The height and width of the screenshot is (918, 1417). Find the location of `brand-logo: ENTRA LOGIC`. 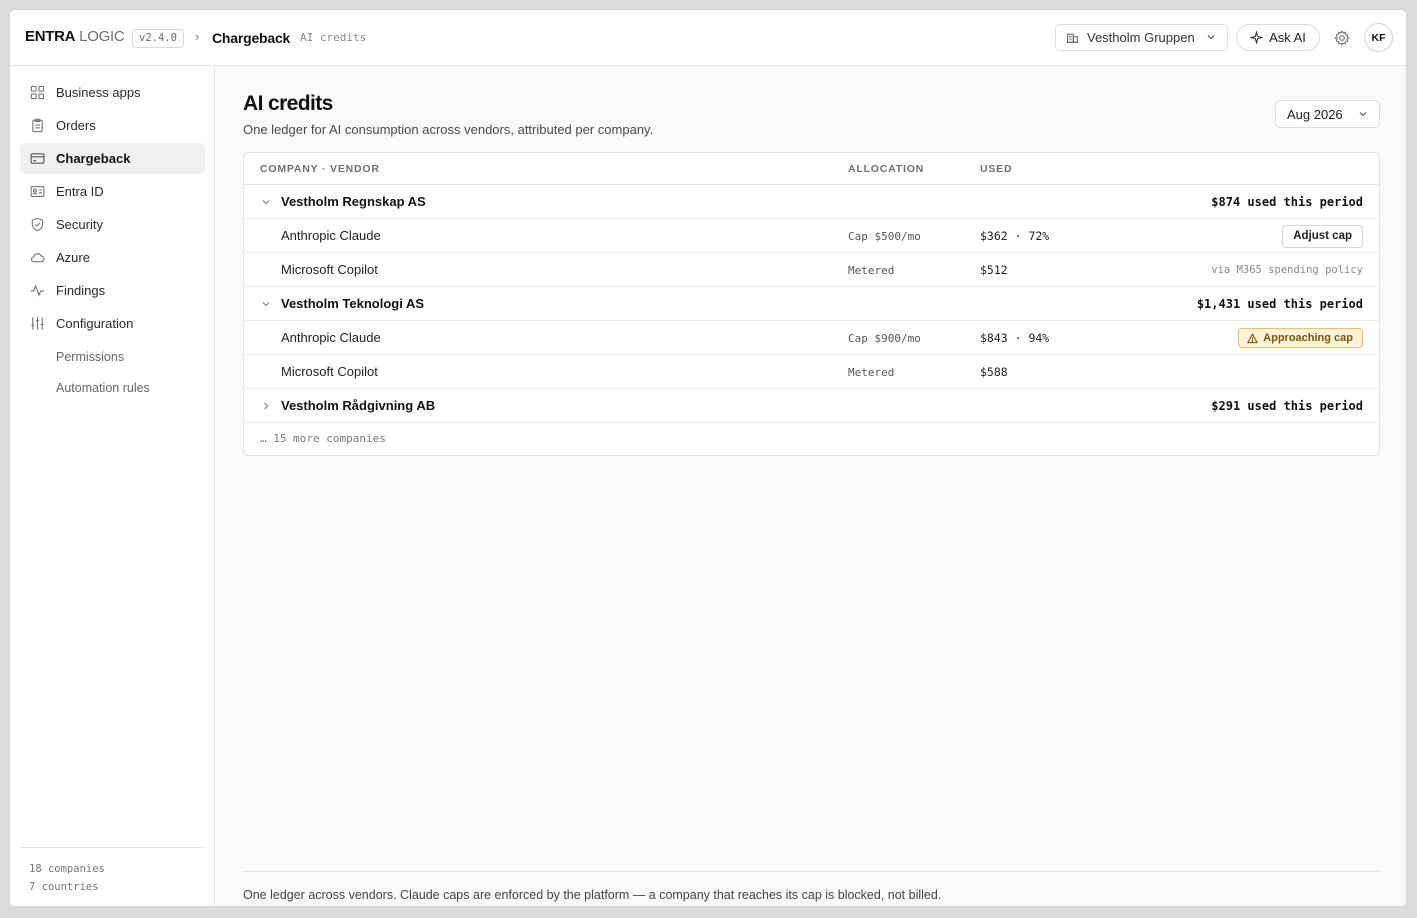

brand-logo: ENTRA LOGIC is located at coordinates (75, 36).